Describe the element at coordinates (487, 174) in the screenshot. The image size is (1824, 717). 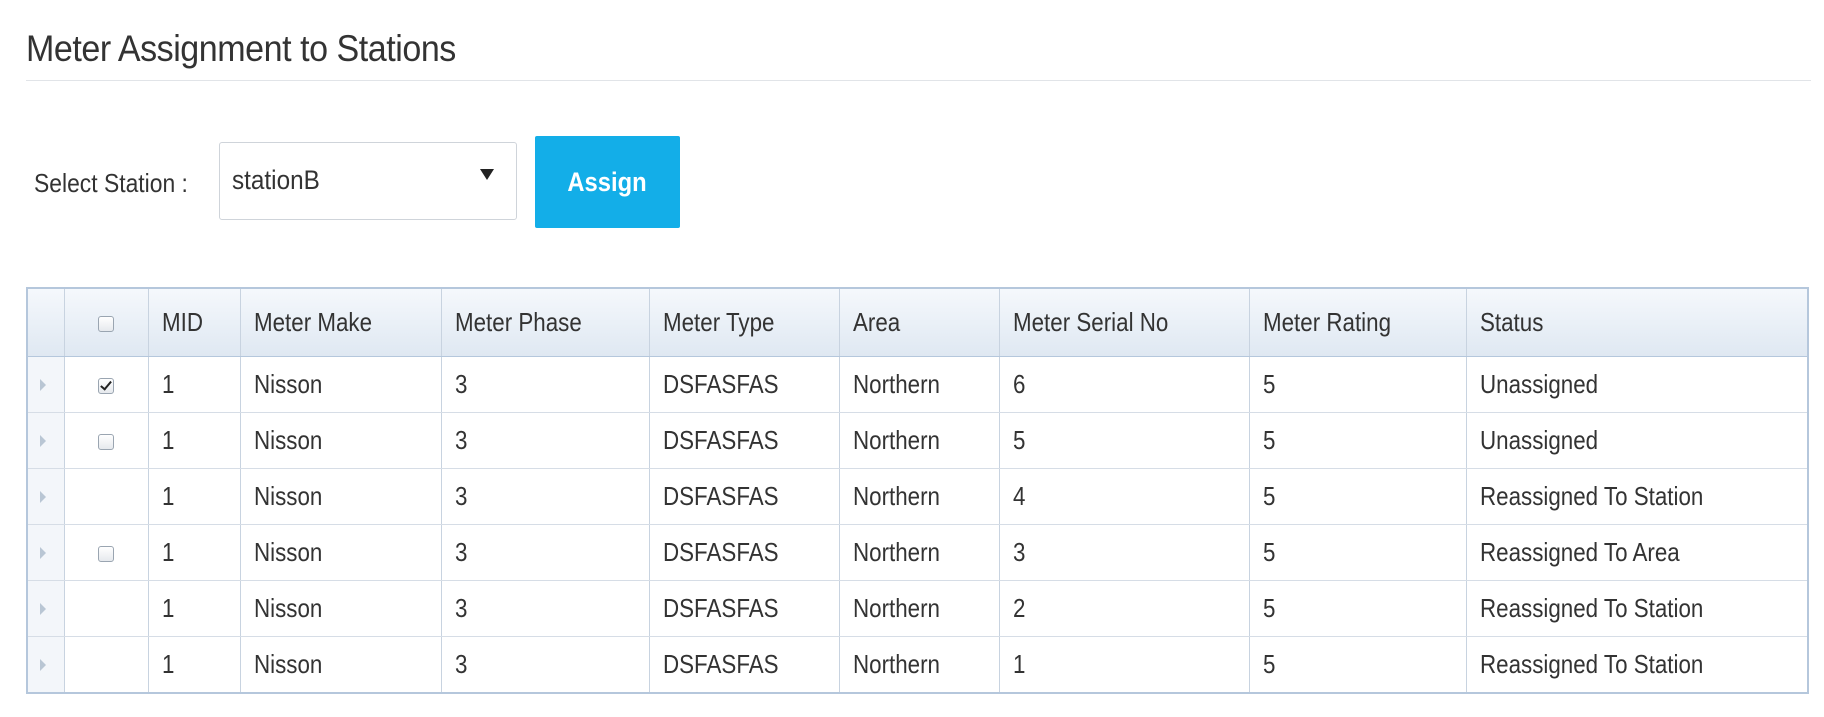
I see `caret-down-icon` at that location.